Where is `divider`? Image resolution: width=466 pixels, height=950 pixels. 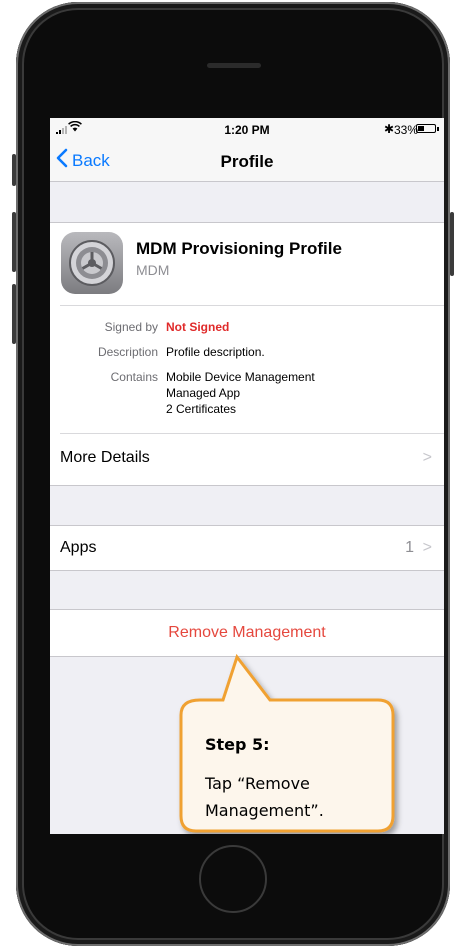
divider is located at coordinates (252, 305).